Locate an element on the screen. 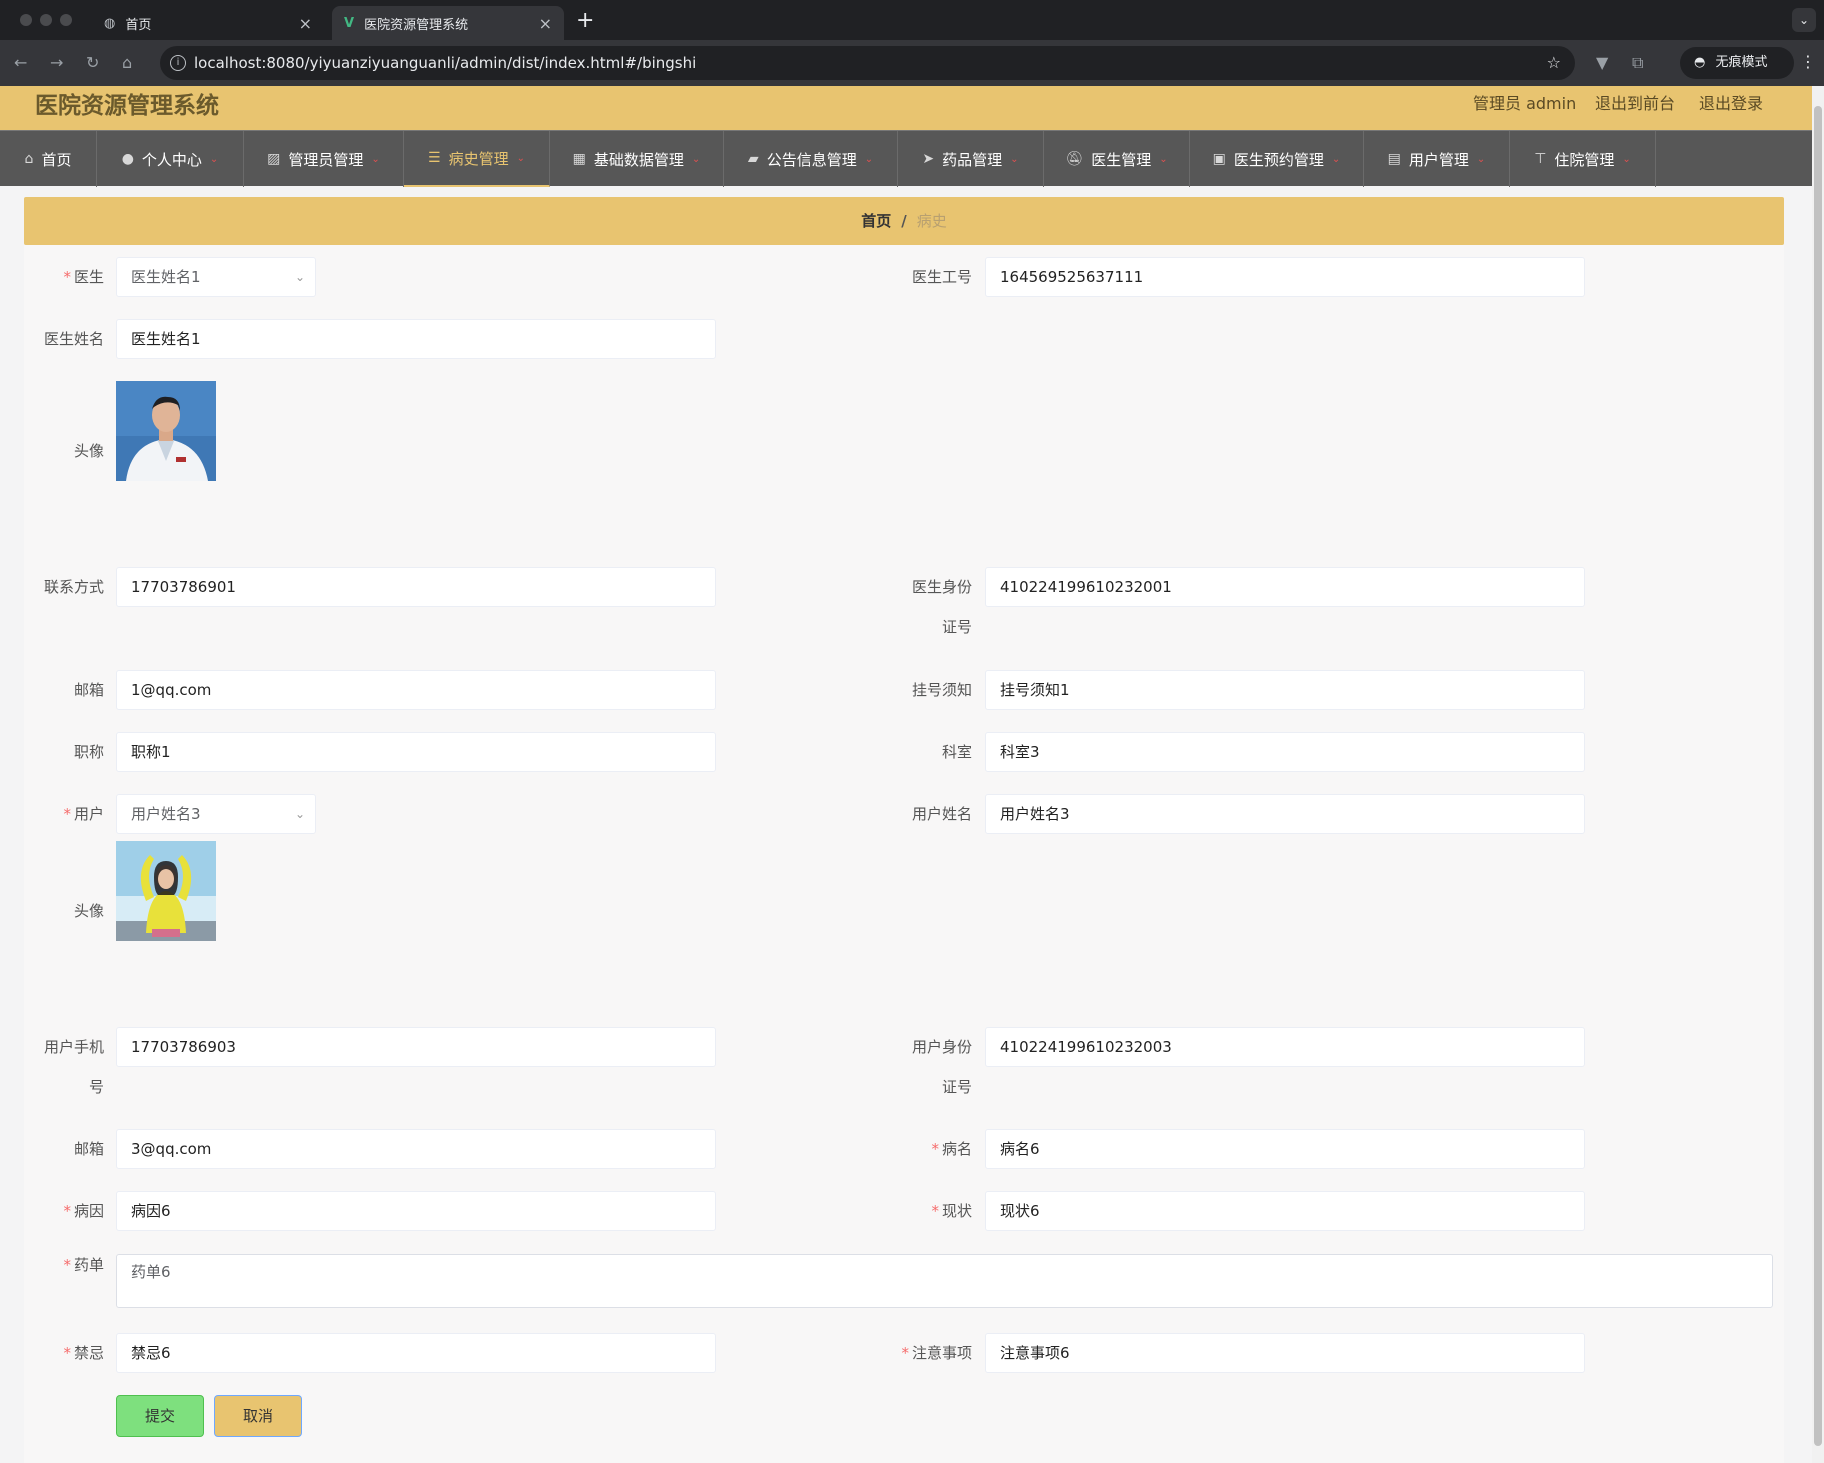 Image resolution: width=1824 pixels, height=1463 pixels. nav-item-label: 用户管理 is located at coordinates (1438, 159).